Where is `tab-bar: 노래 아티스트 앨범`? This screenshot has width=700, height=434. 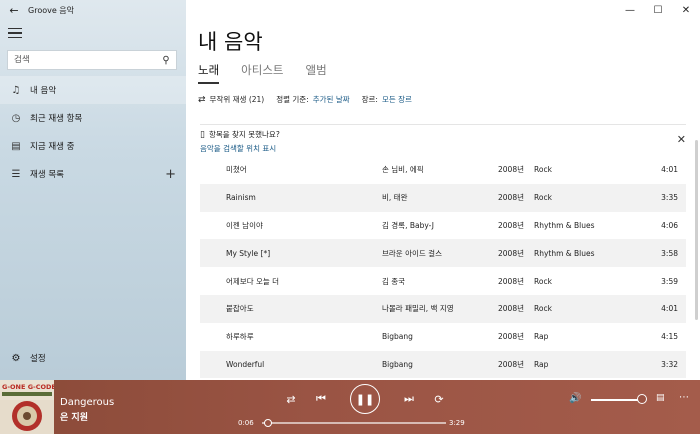 tab-bar: 노래 아티스트 앨범 is located at coordinates (262, 73).